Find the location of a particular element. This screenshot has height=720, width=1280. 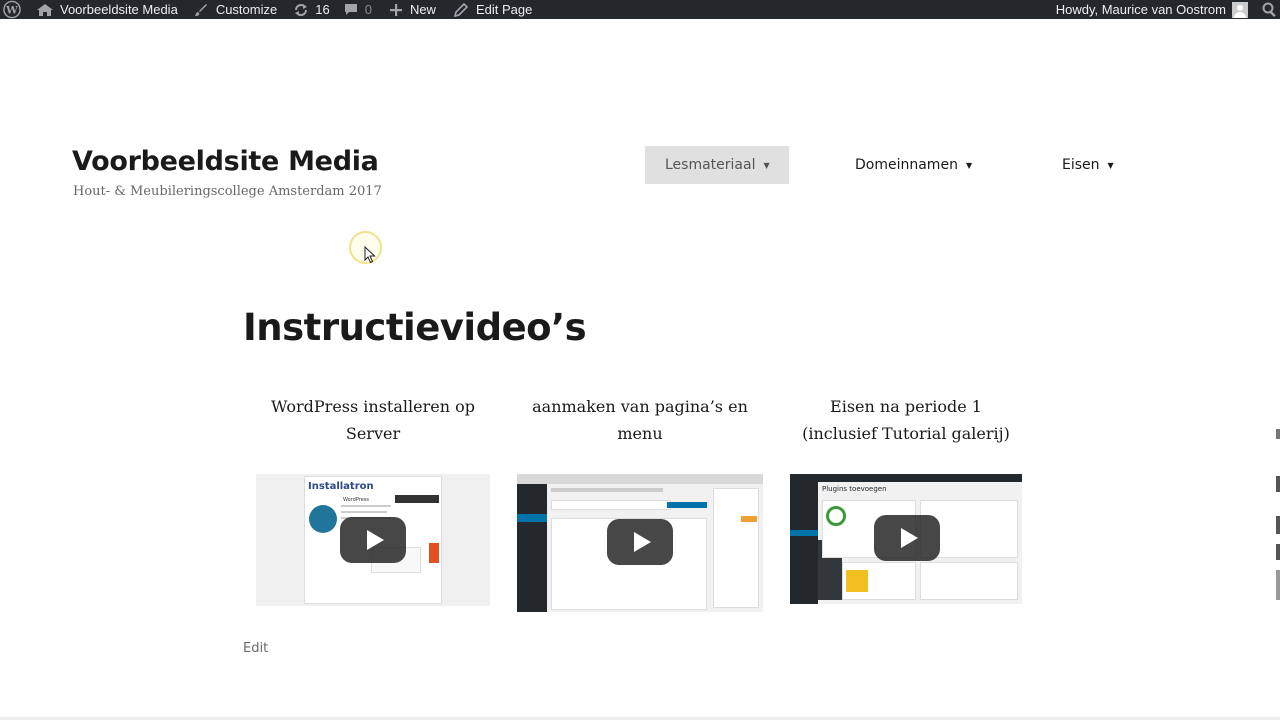

admin-bar-customize-label: Customize is located at coordinates (246, 9).